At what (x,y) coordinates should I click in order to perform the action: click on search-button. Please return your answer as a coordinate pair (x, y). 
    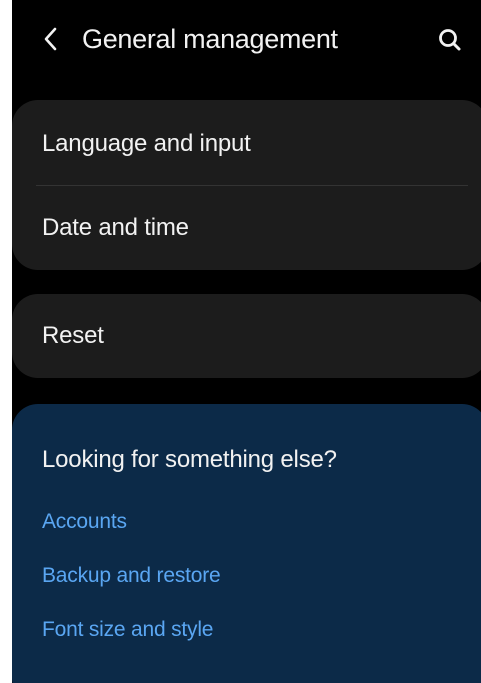
    Looking at the image, I should click on (450, 40).